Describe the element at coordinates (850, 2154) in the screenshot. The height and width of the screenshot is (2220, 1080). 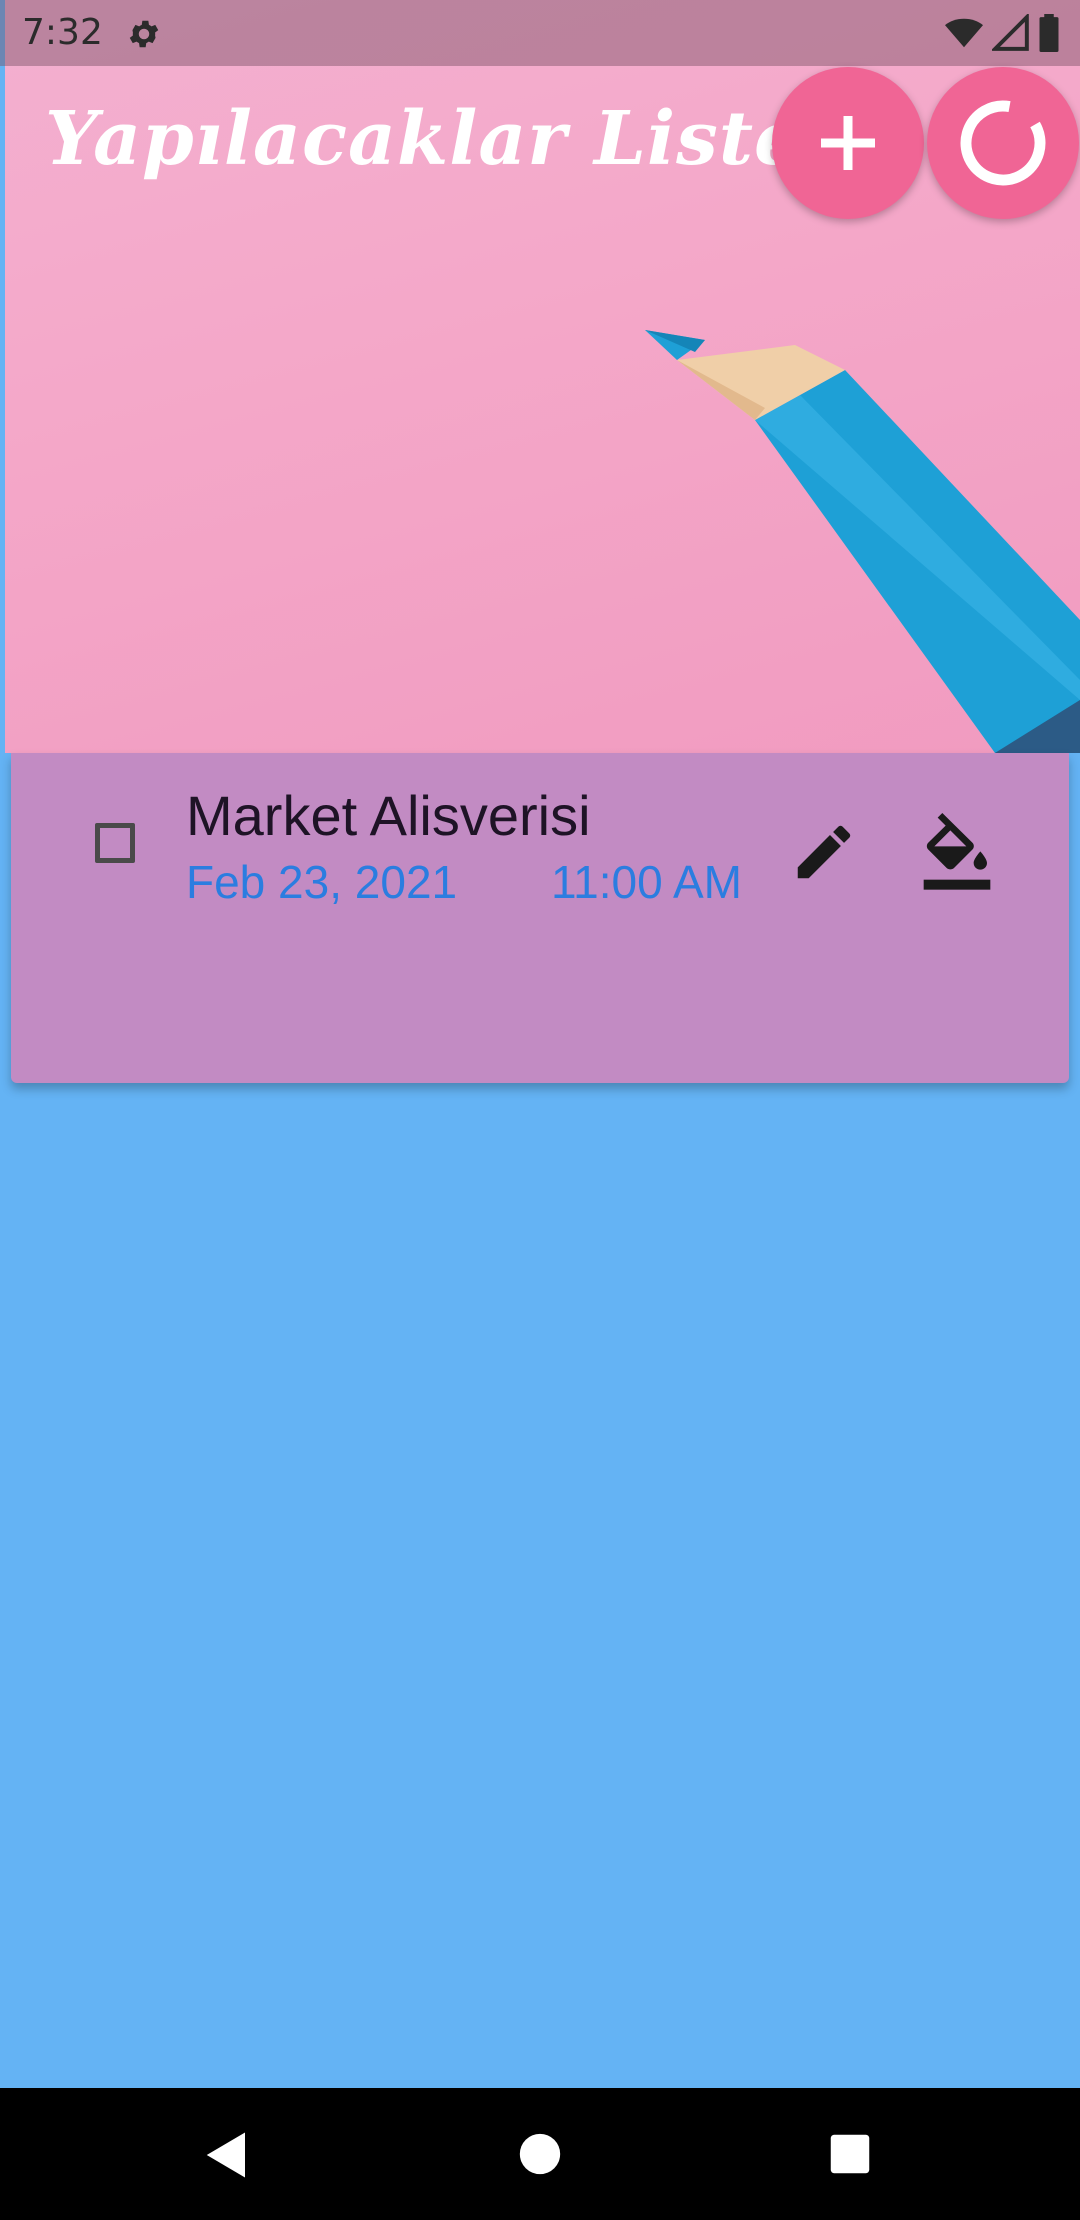
I see `recents-icon` at that location.